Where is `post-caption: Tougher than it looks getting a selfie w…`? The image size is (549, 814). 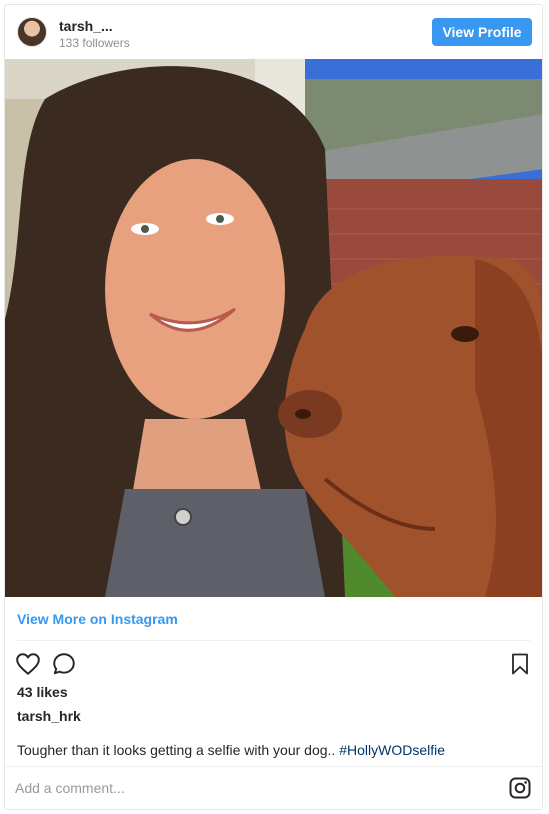
post-caption: Tougher than it looks getting a selfie w… is located at coordinates (231, 750).